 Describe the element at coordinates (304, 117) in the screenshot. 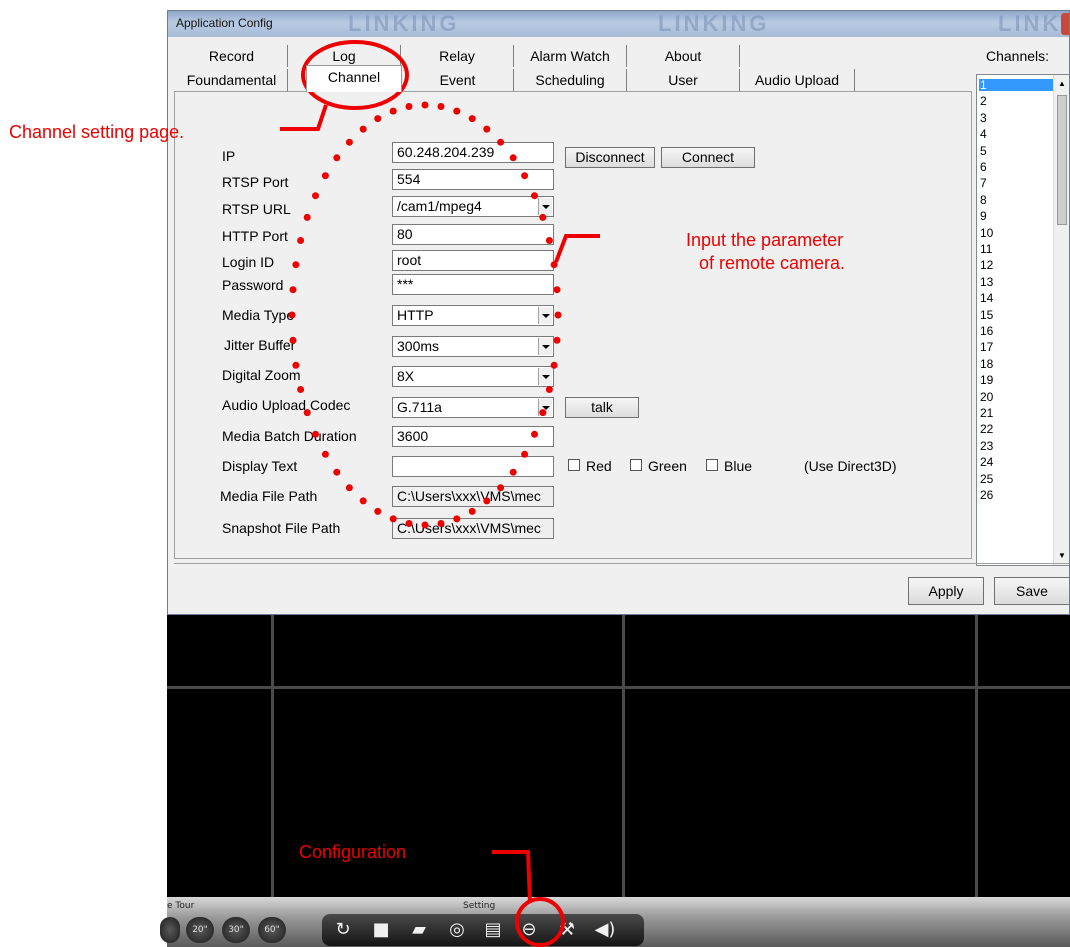

I see `channel-page-pointer-line` at that location.